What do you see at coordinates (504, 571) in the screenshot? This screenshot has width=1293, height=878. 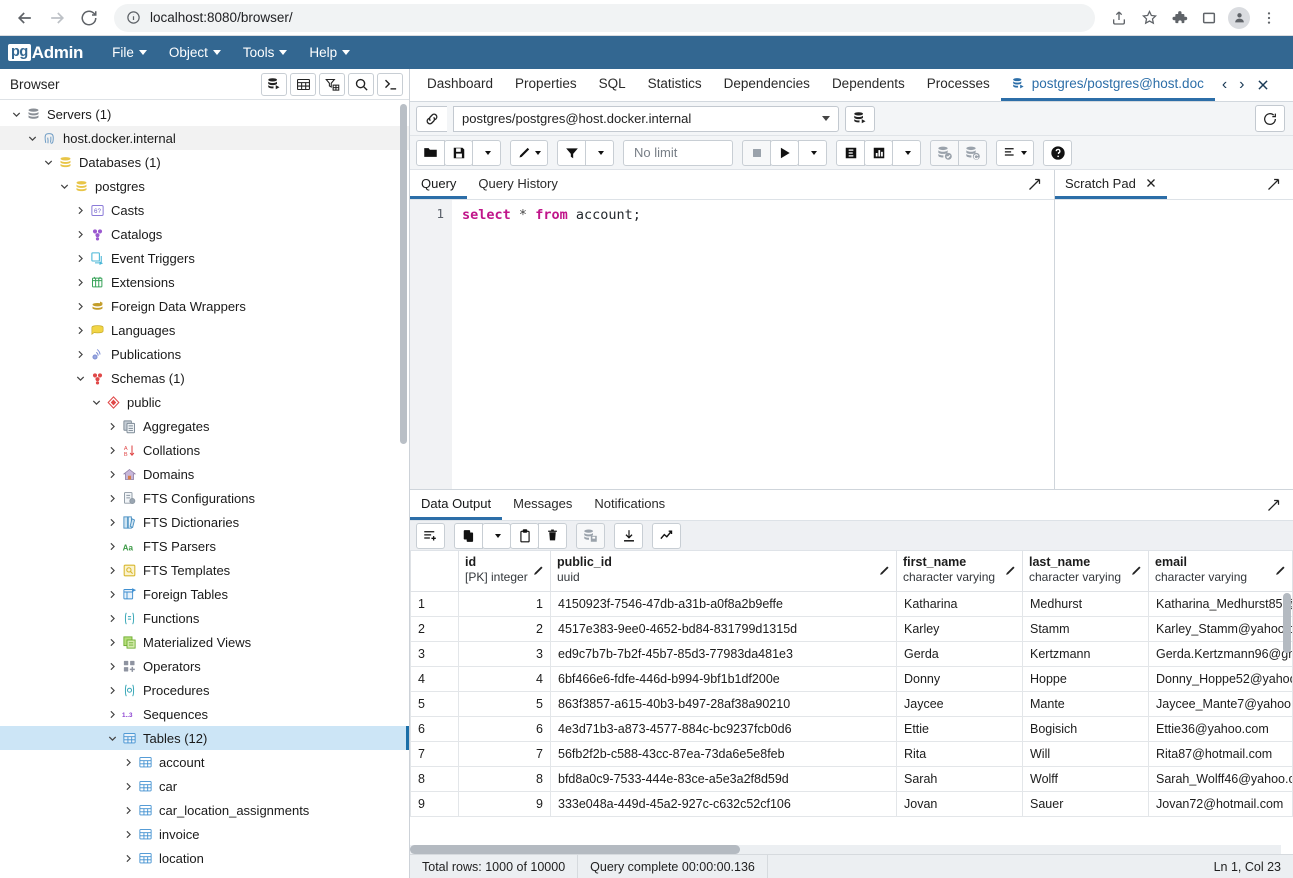 I see `column-header-id: id [PK] integer` at bounding box center [504, 571].